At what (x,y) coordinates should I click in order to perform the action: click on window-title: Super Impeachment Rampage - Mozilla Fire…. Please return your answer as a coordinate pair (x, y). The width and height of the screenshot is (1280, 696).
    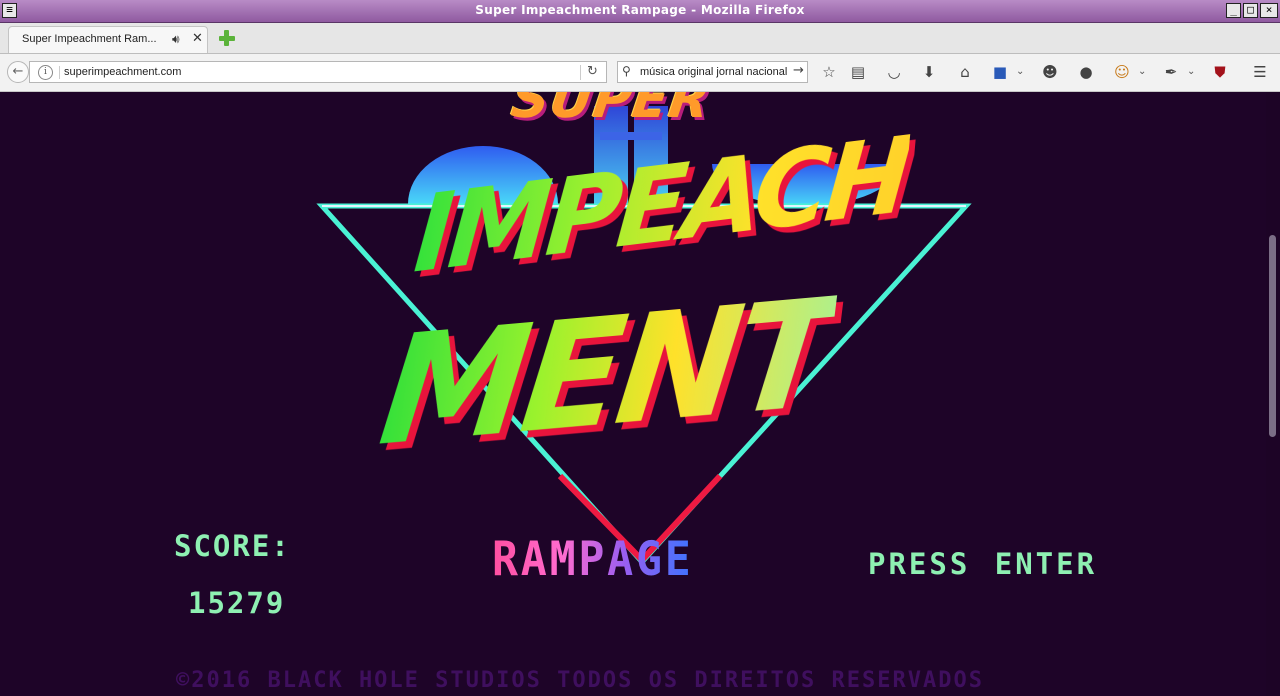
    Looking at the image, I should click on (640, 10).